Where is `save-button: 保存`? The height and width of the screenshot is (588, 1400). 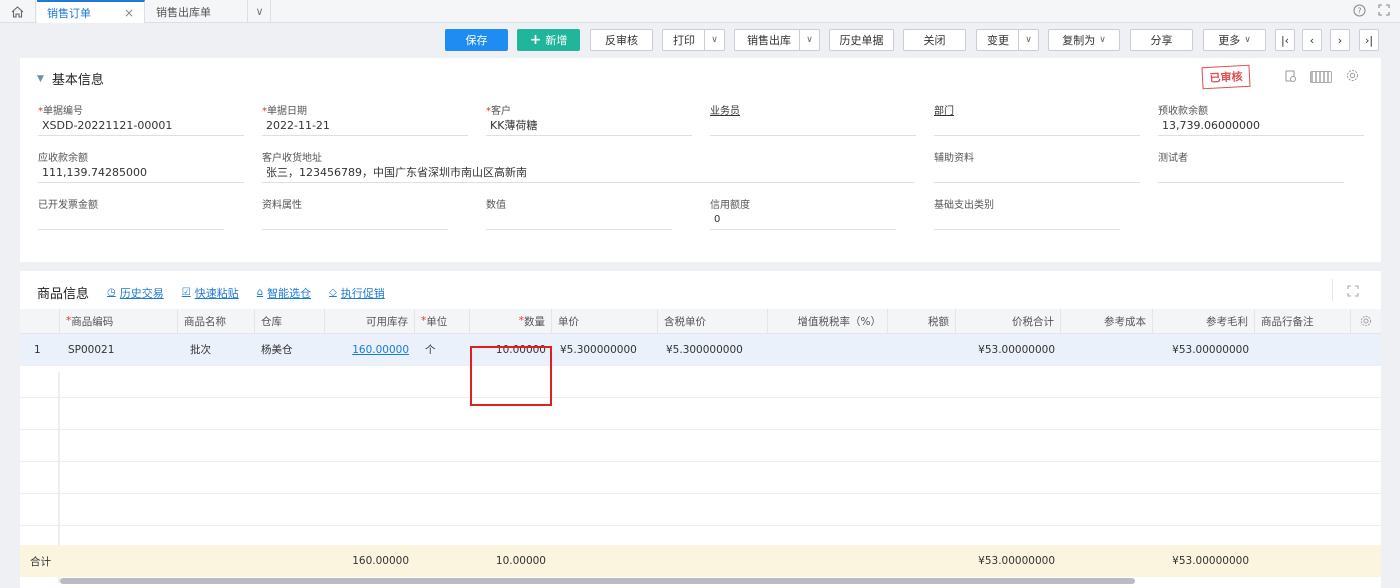
save-button: 保存 is located at coordinates (476, 40).